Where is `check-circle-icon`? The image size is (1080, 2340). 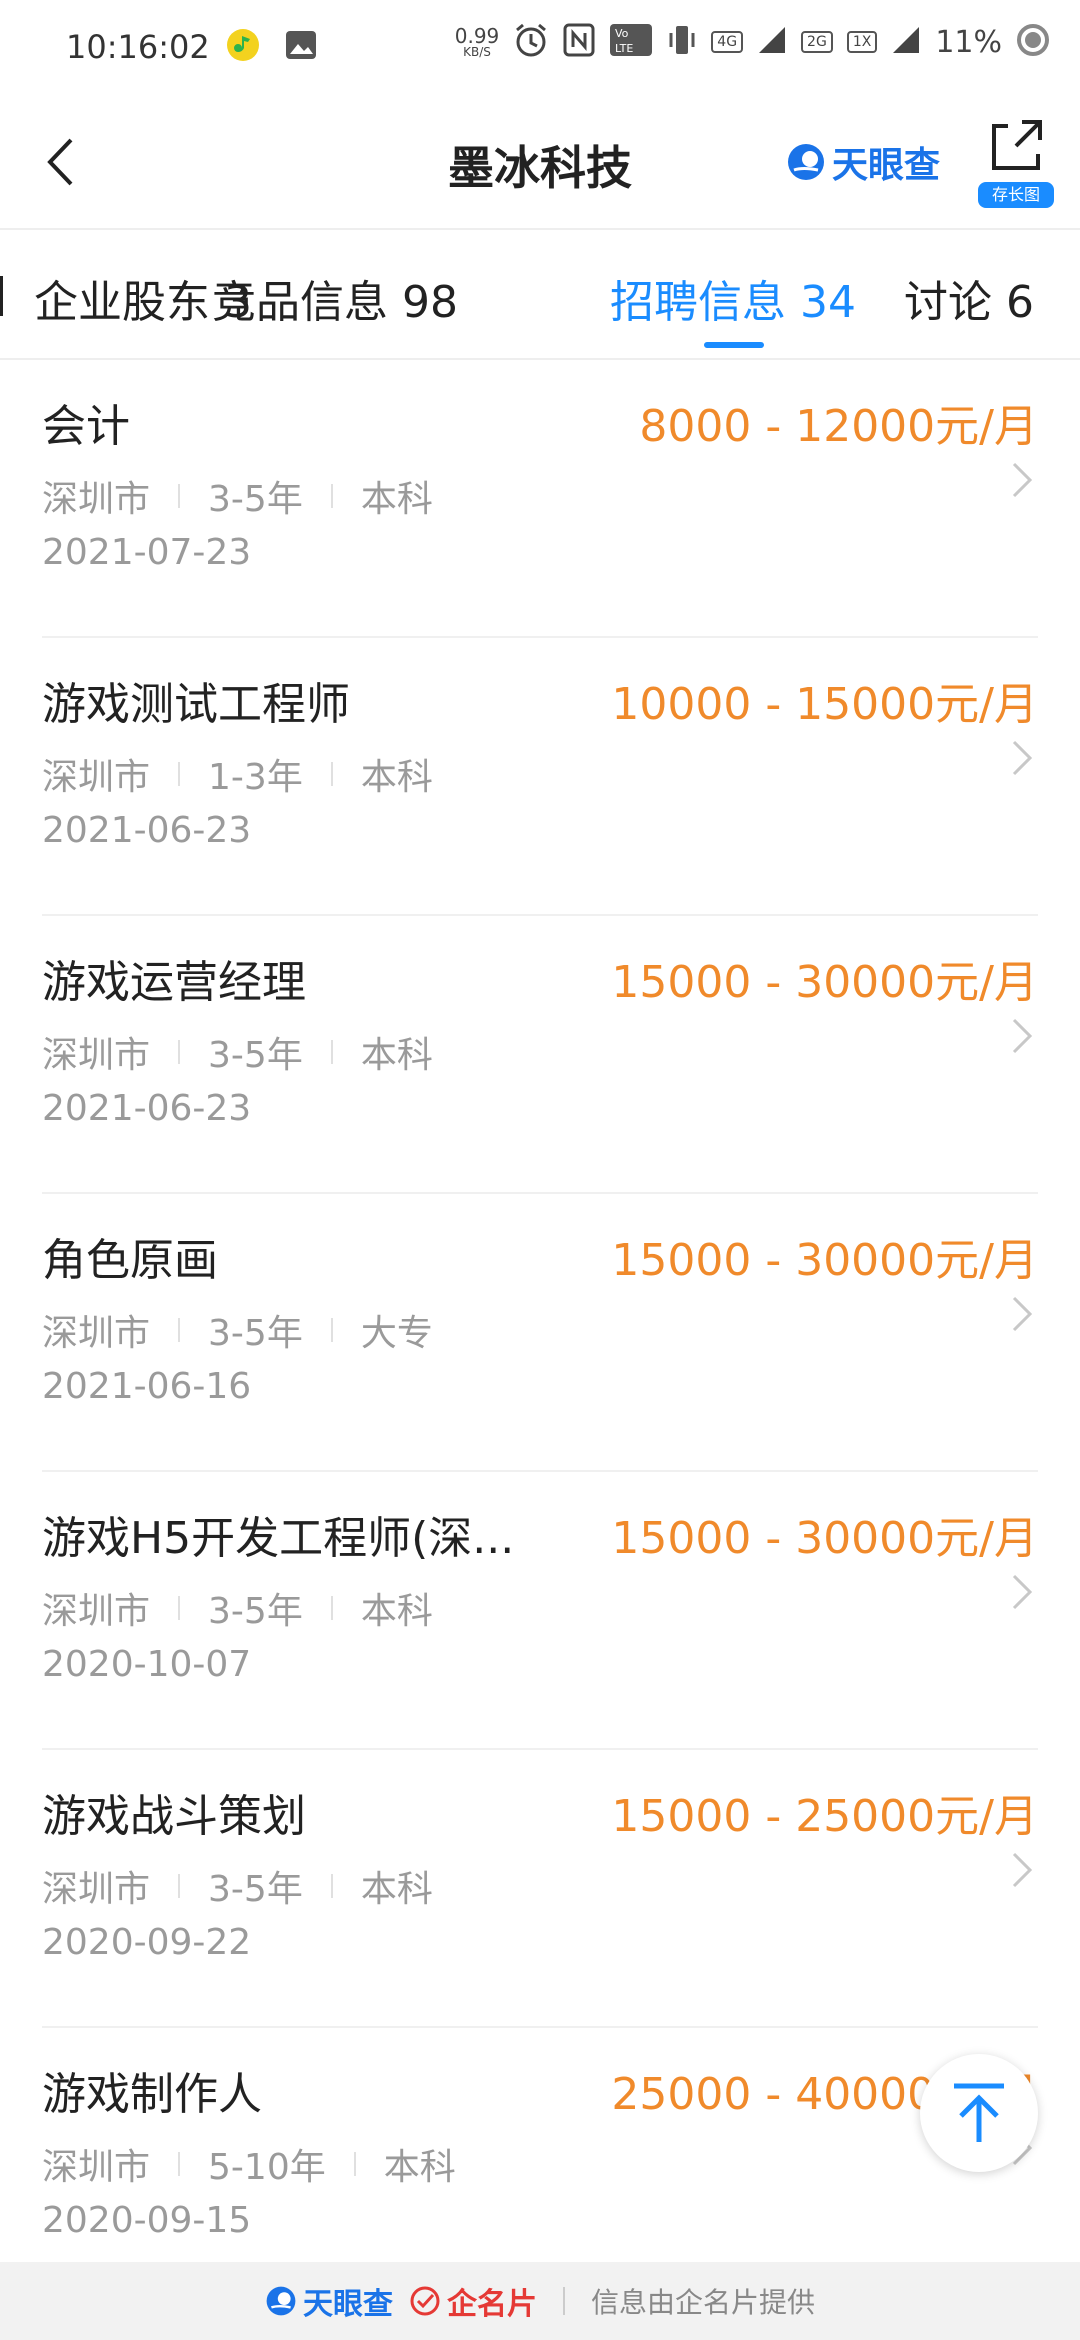
check-circle-icon is located at coordinates (425, 2301).